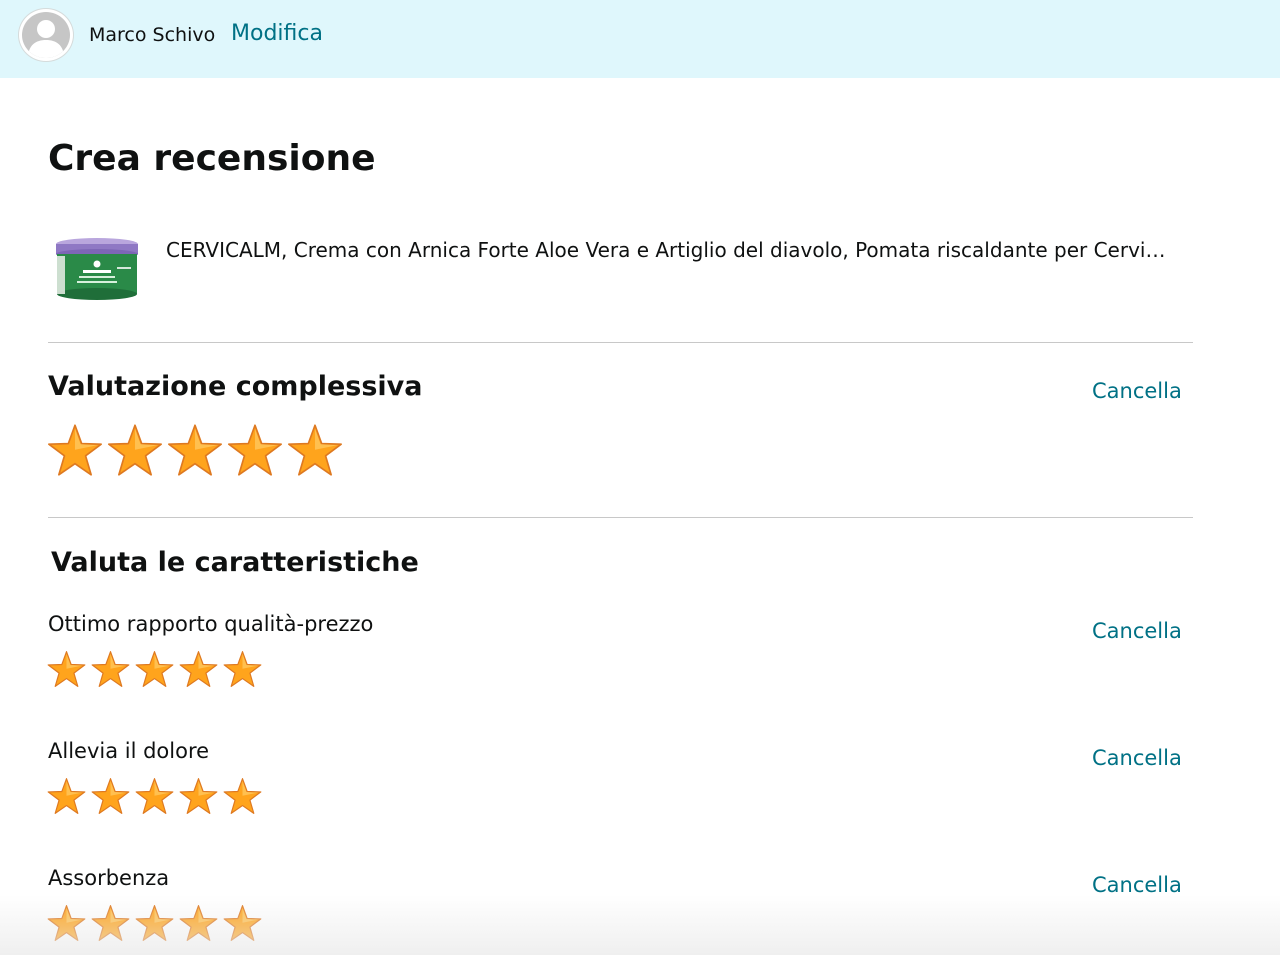 The height and width of the screenshot is (955, 1280). I want to click on overall-rating-cancel-link: Cancella, so click(1137, 391).